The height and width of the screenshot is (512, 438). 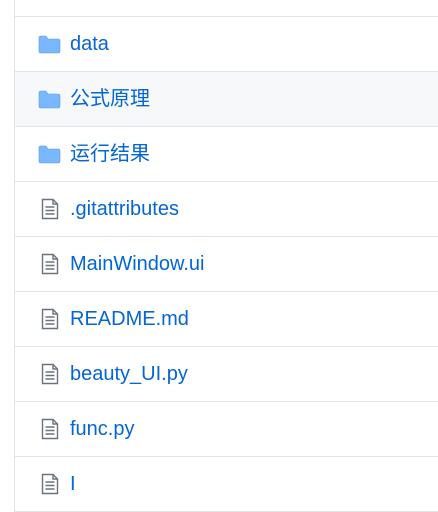 I want to click on file-name-link: I, so click(x=73, y=484).